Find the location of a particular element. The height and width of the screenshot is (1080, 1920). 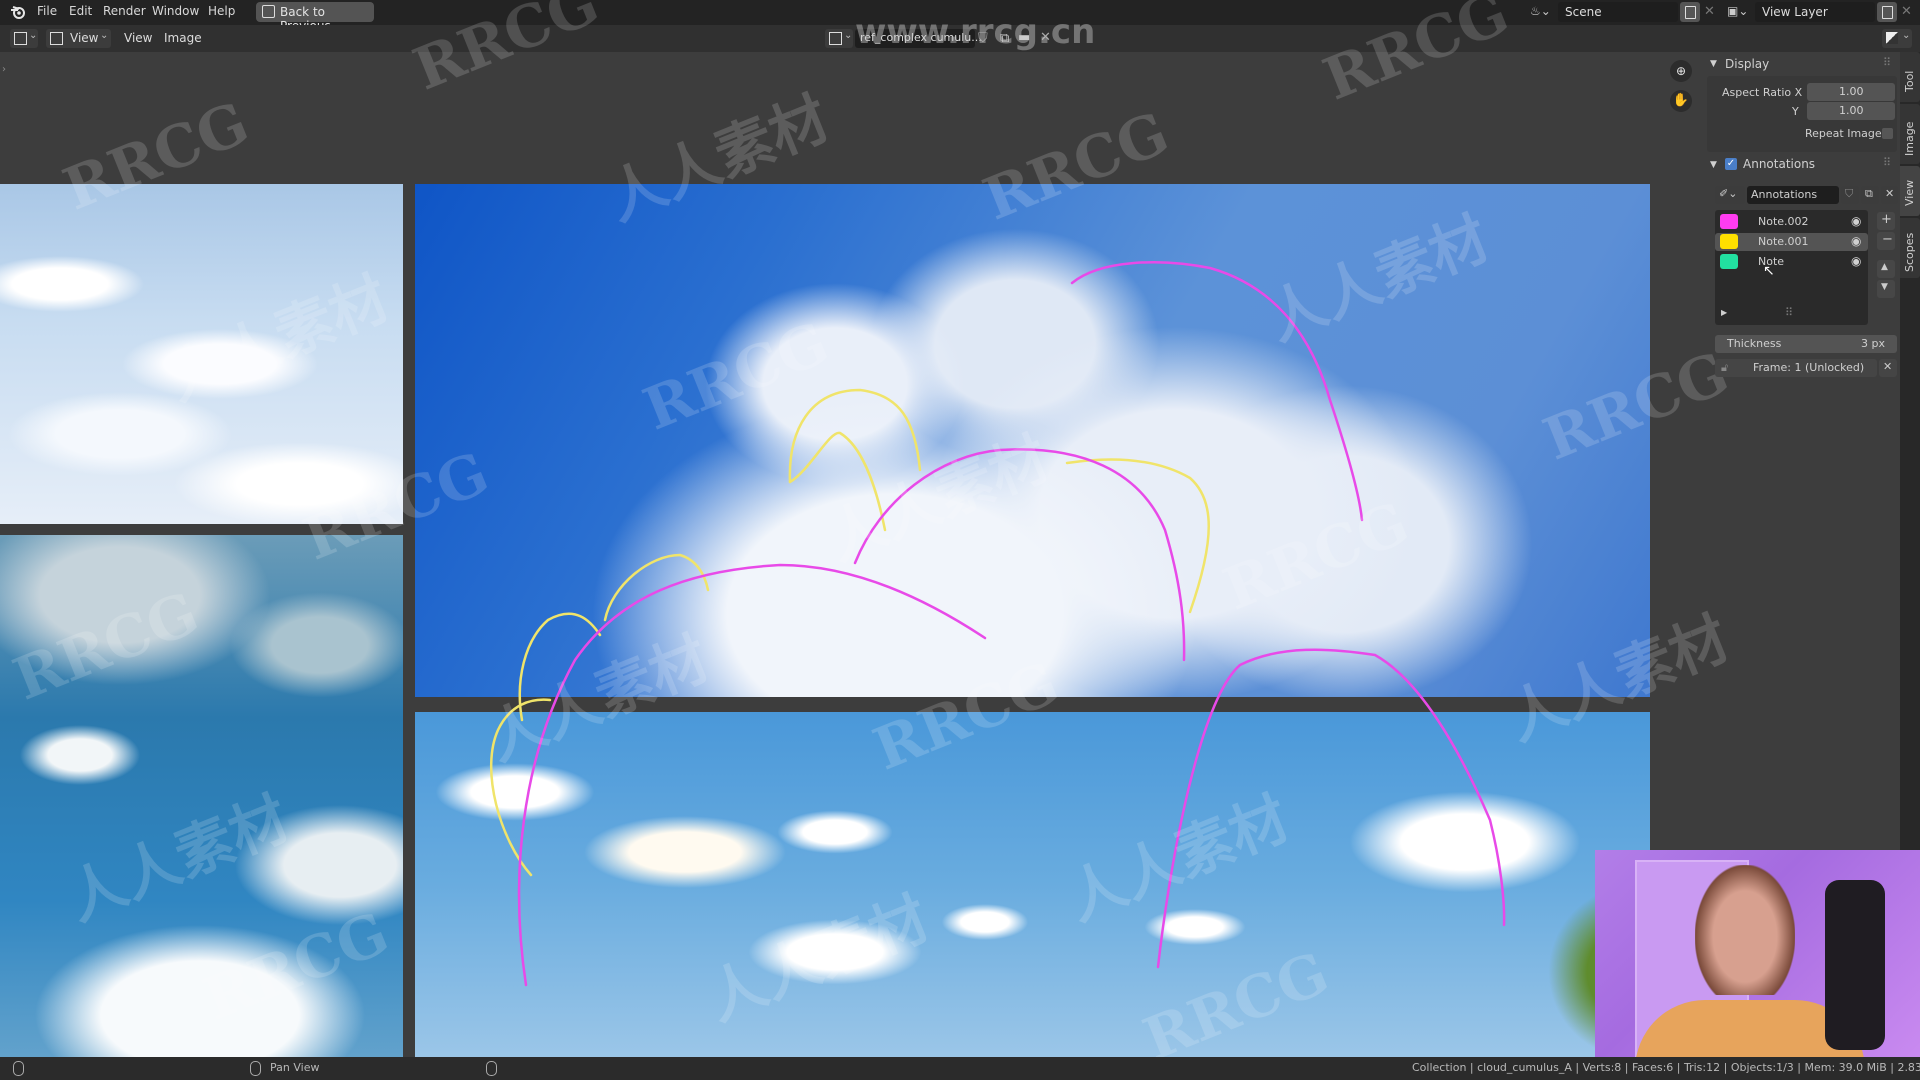

tab-tool-label: Tool is located at coordinates (1909, 81).